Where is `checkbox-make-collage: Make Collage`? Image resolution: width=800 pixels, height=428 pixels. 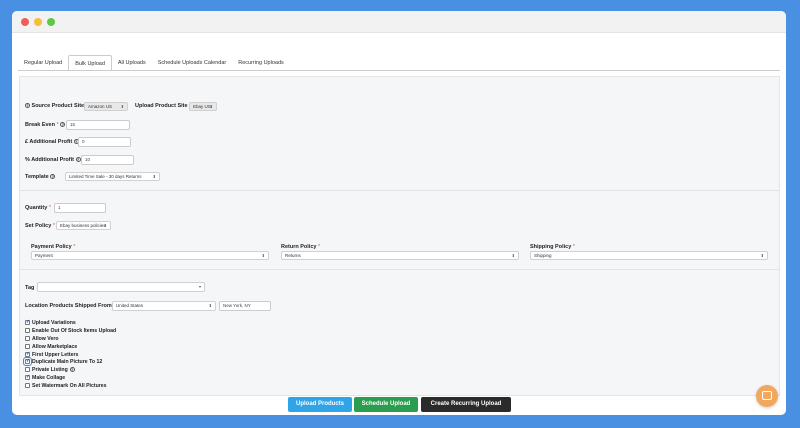
checkbox-make-collage: Make Collage is located at coordinates (45, 377).